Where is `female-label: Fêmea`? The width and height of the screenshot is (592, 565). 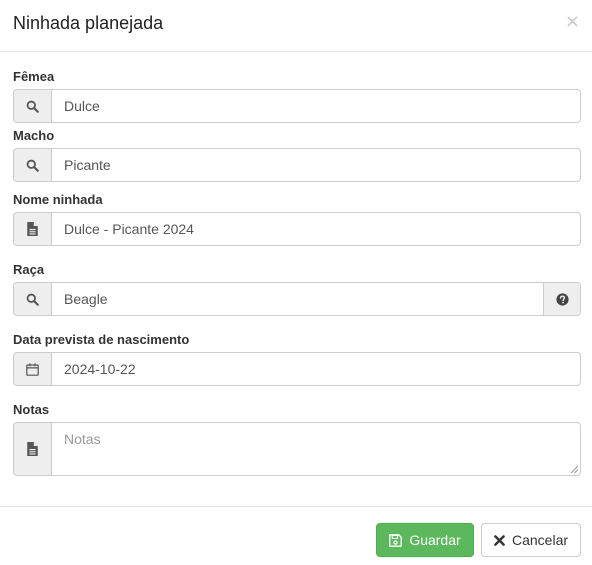
female-label: Fêmea is located at coordinates (34, 76).